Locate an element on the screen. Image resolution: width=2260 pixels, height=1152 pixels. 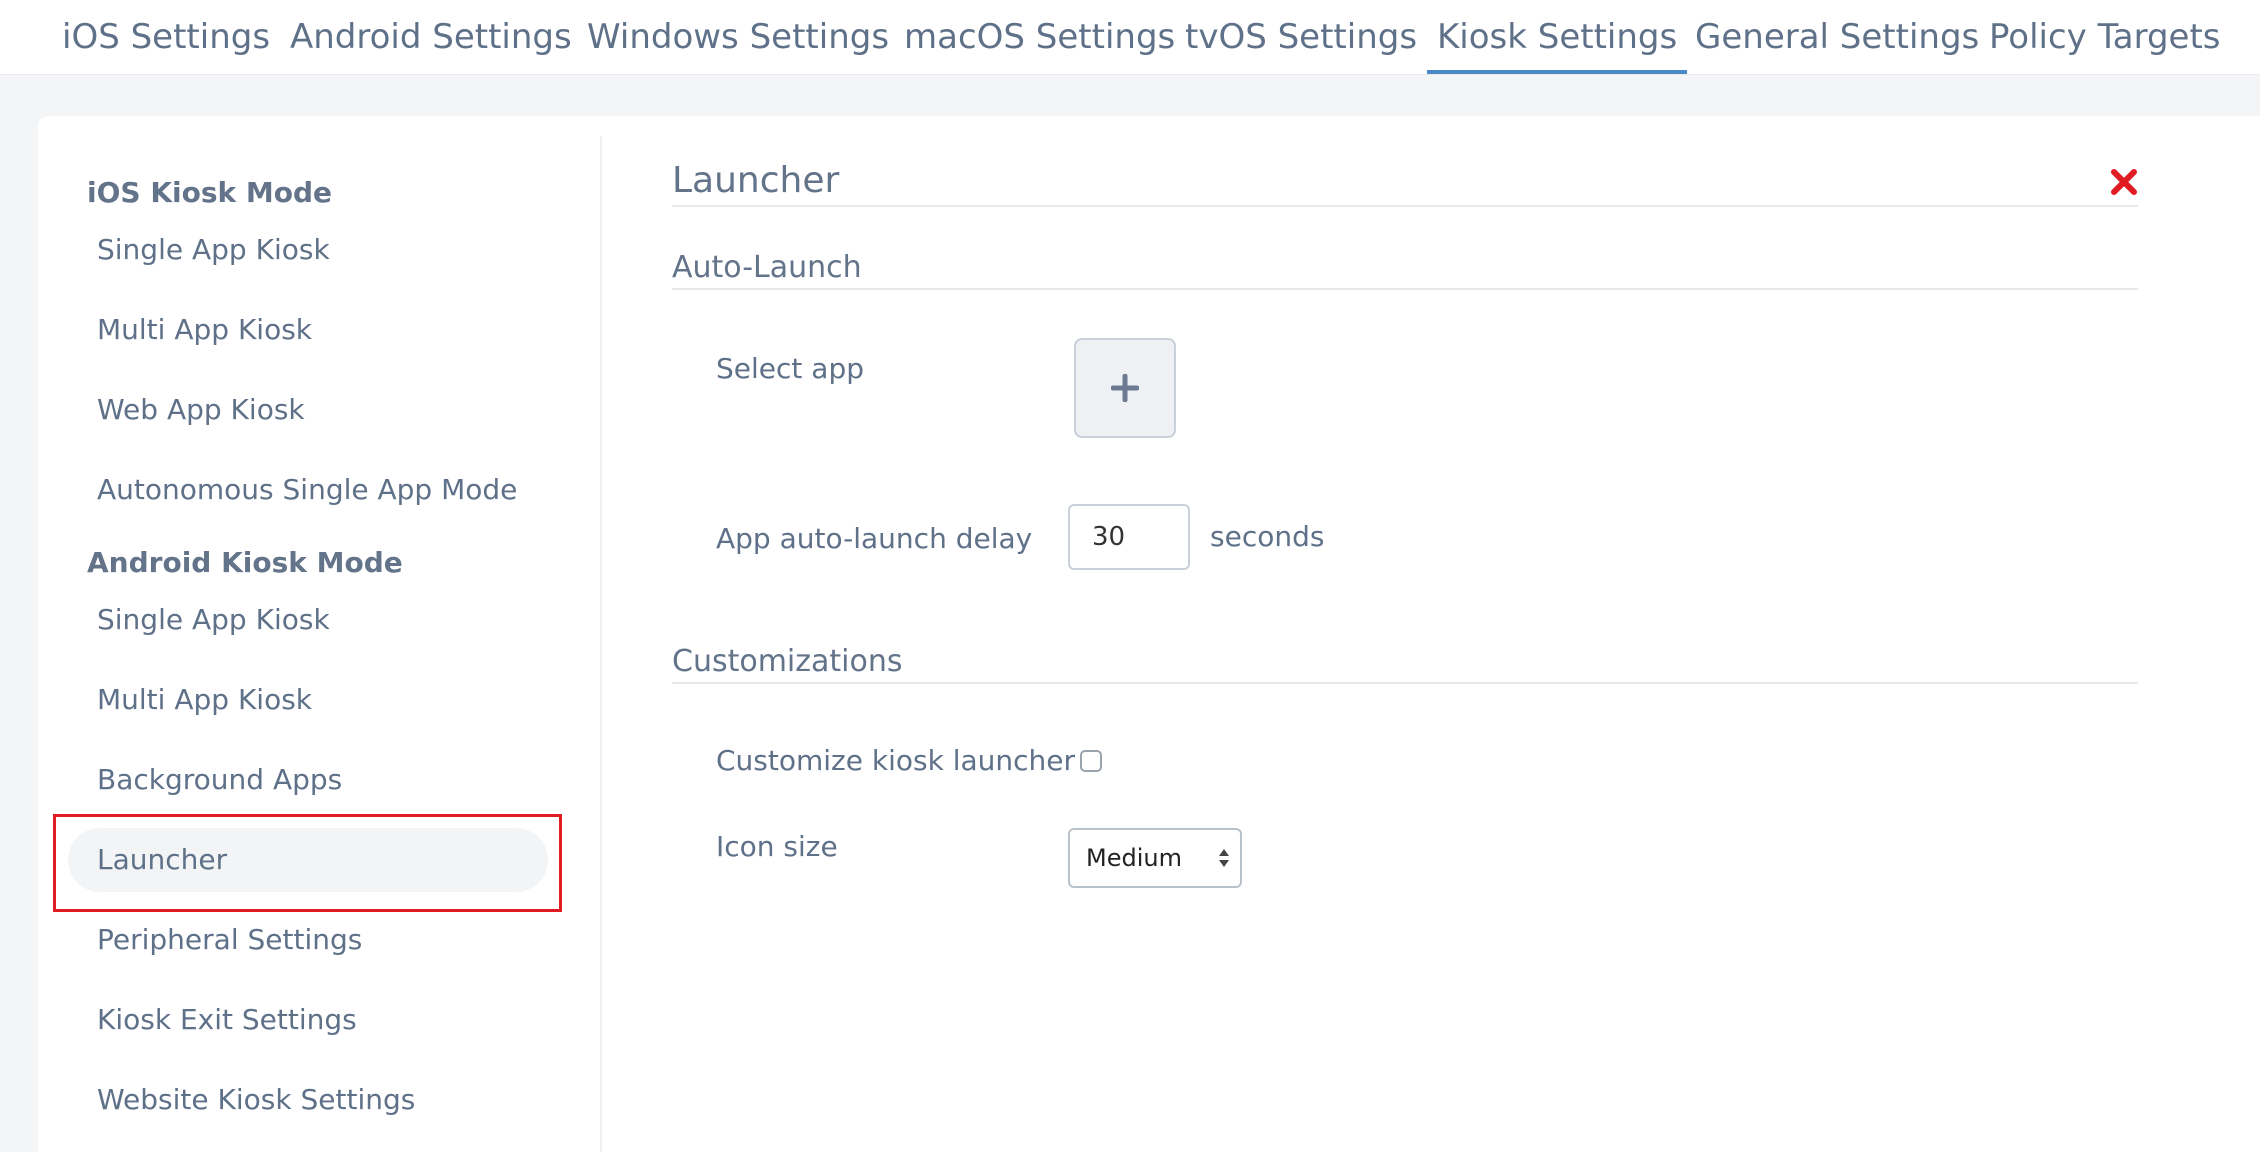
add-app-button is located at coordinates (1125, 388).